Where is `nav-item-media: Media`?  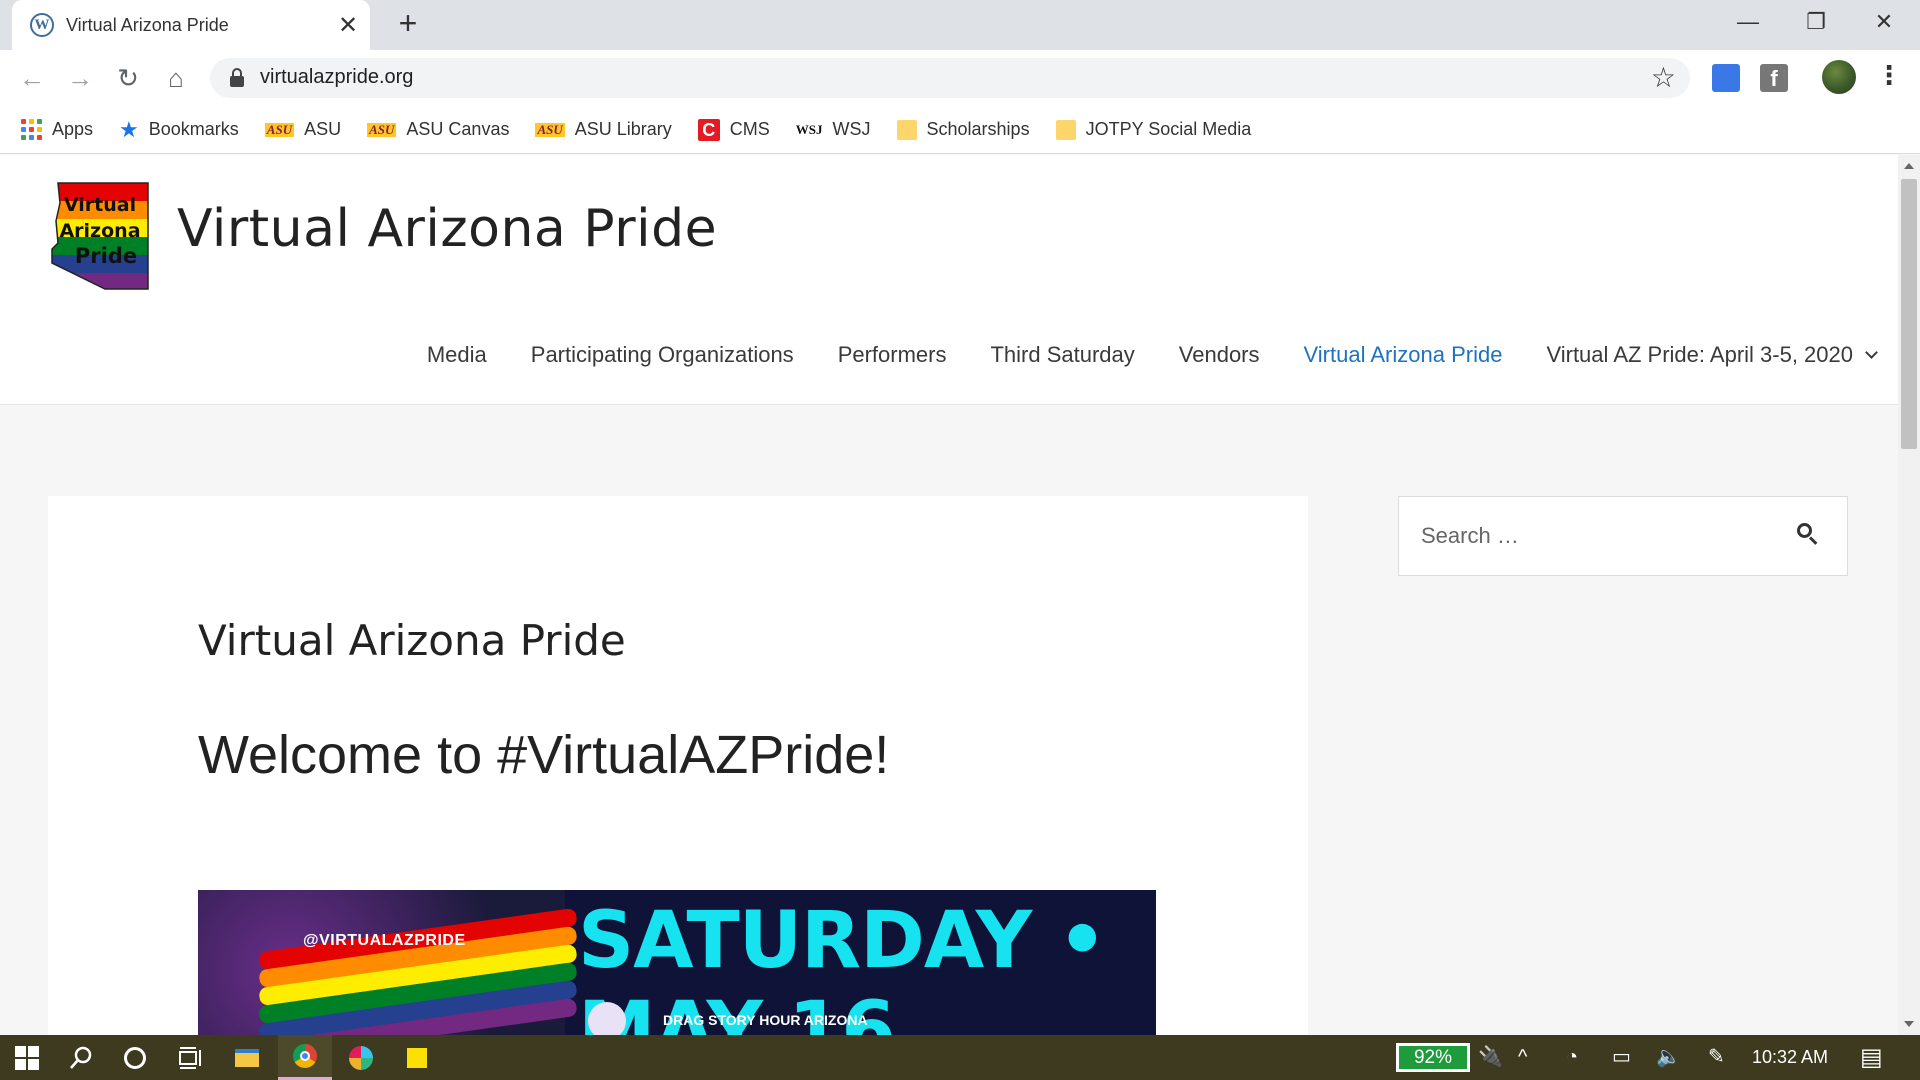
nav-item-media: Media is located at coordinates (457, 355).